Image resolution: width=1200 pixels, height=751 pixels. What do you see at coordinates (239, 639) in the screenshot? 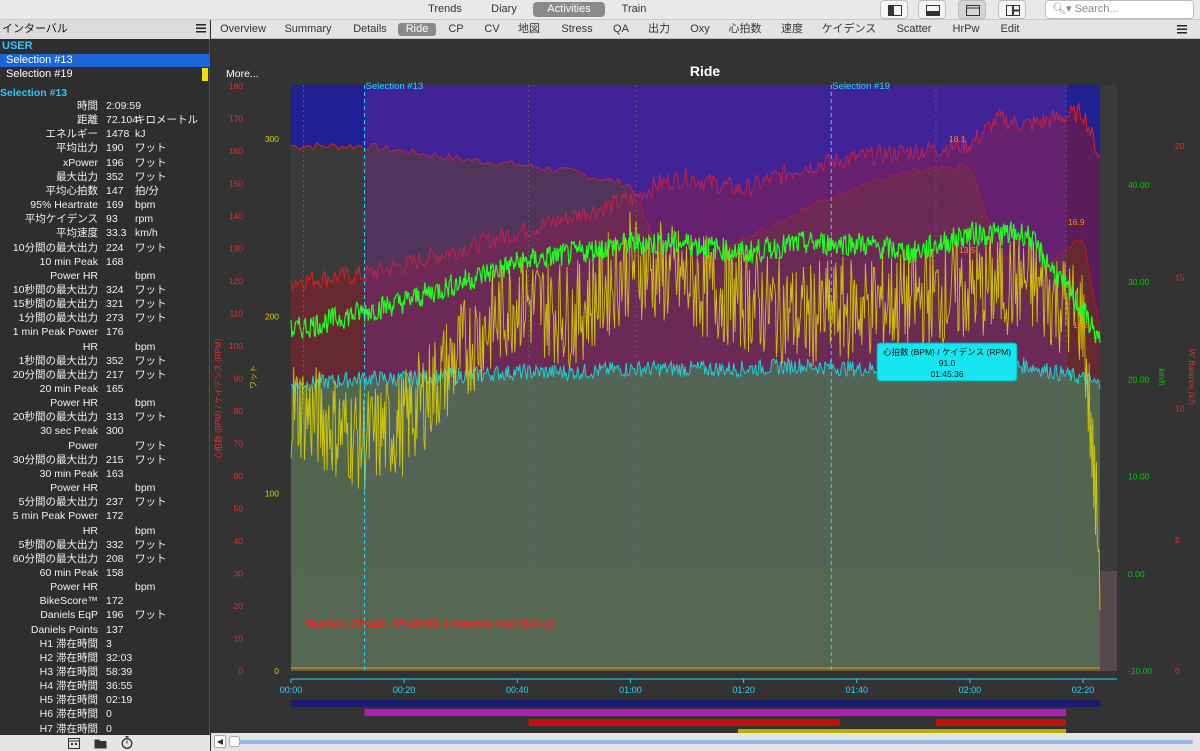
I see `hr-axis-tick: 10` at bounding box center [239, 639].